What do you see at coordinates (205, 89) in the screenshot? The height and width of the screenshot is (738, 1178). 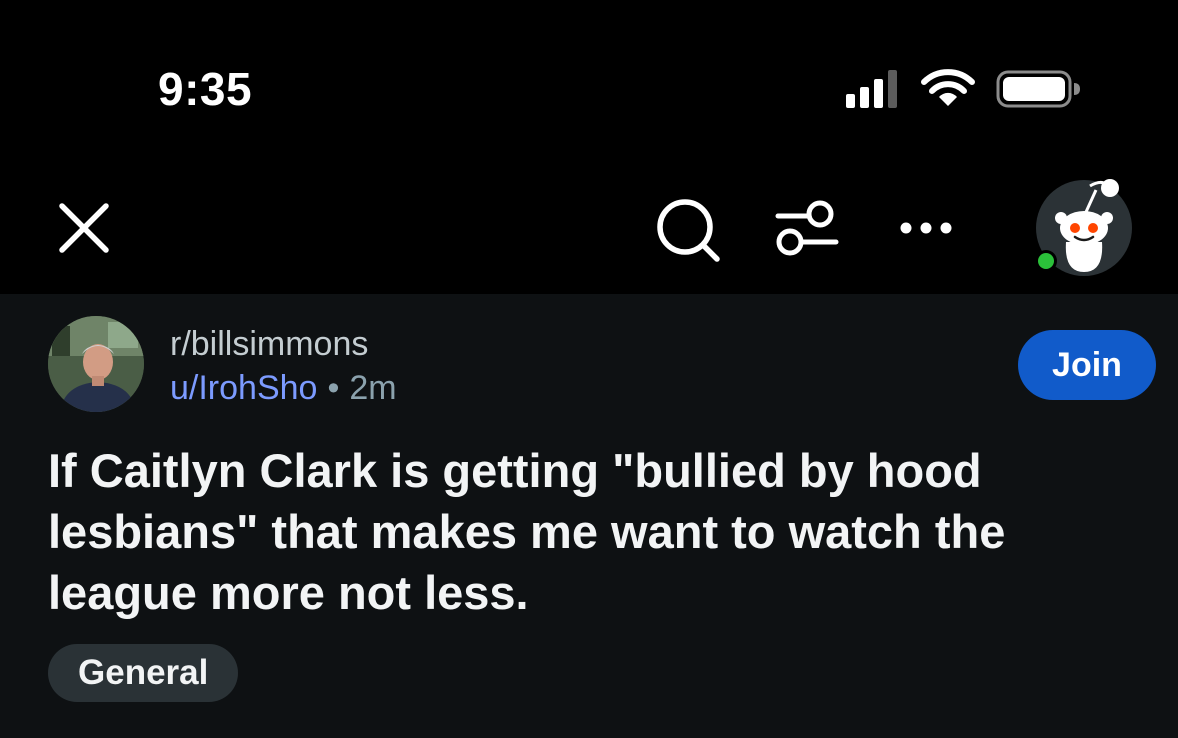 I see `status-time: 9:35` at bounding box center [205, 89].